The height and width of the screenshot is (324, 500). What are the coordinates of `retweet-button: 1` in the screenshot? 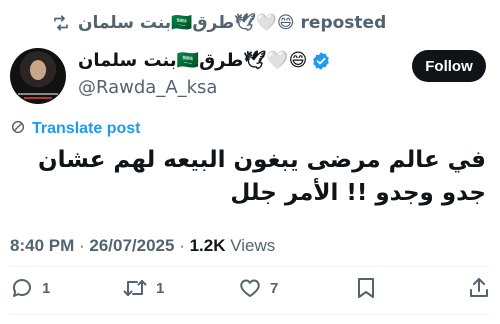 It's located at (143, 288).